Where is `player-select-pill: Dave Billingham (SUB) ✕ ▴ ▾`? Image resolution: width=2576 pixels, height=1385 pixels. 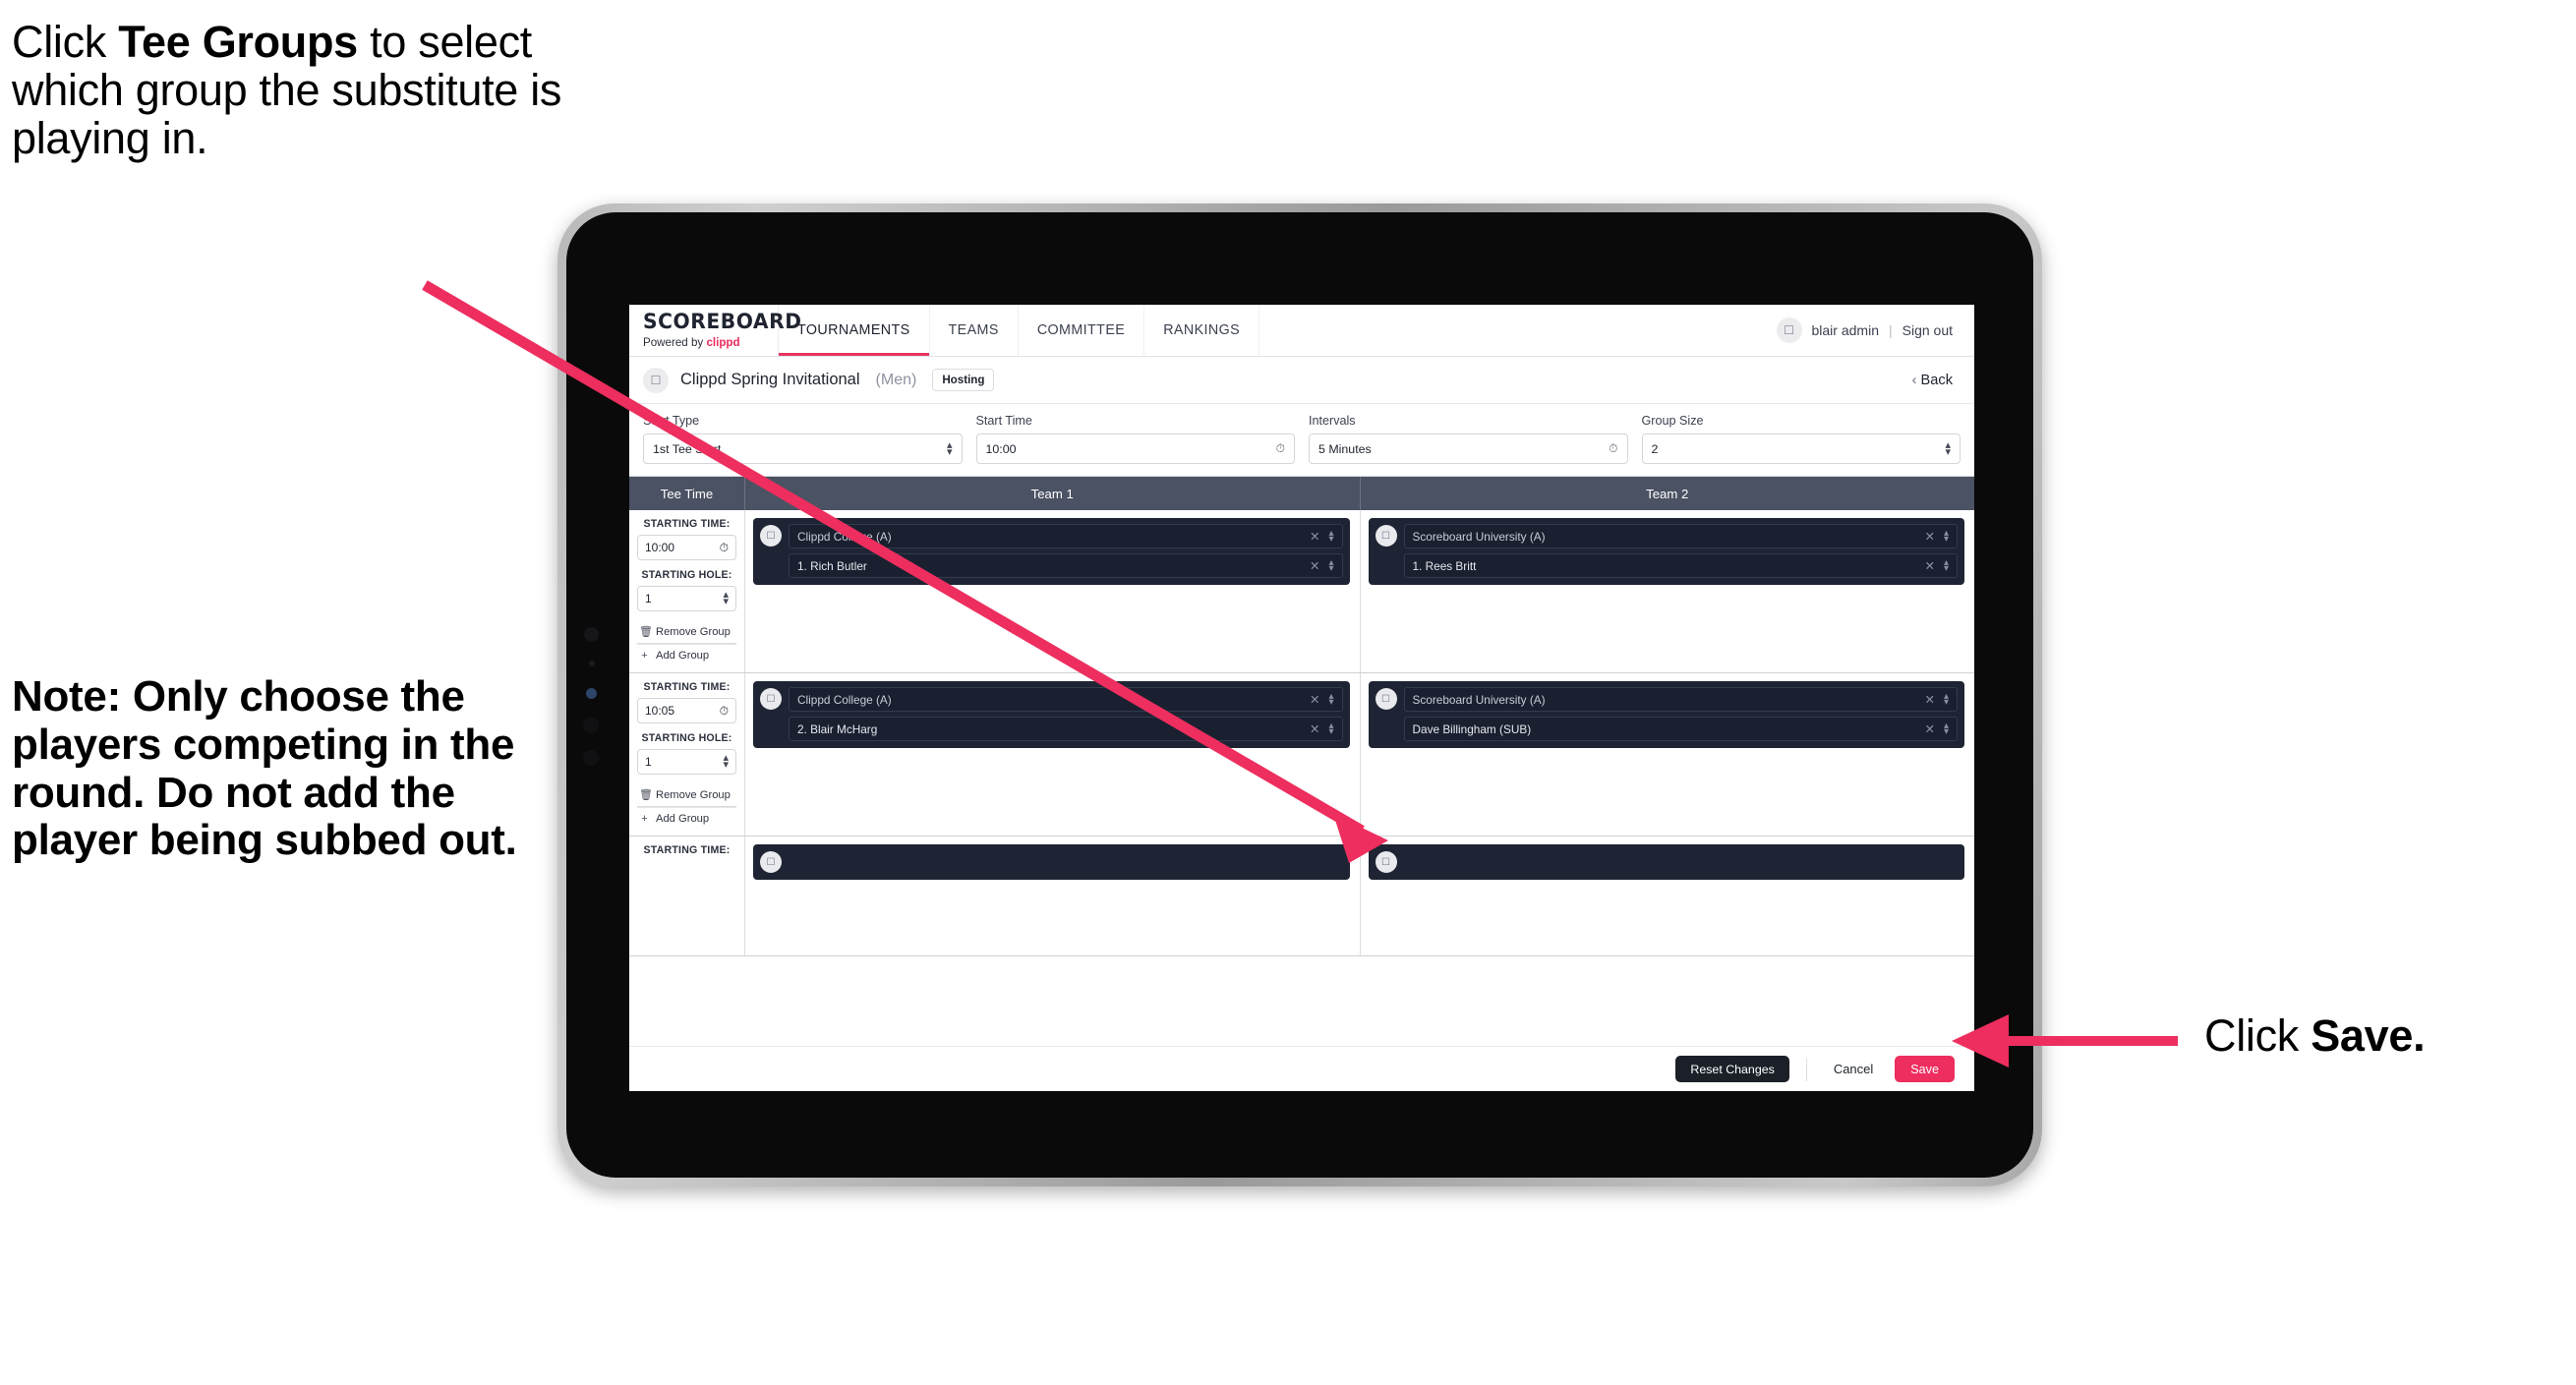
player-select-pill: Dave Billingham (SUB) ✕ ▴ ▾ is located at coordinates (1680, 729).